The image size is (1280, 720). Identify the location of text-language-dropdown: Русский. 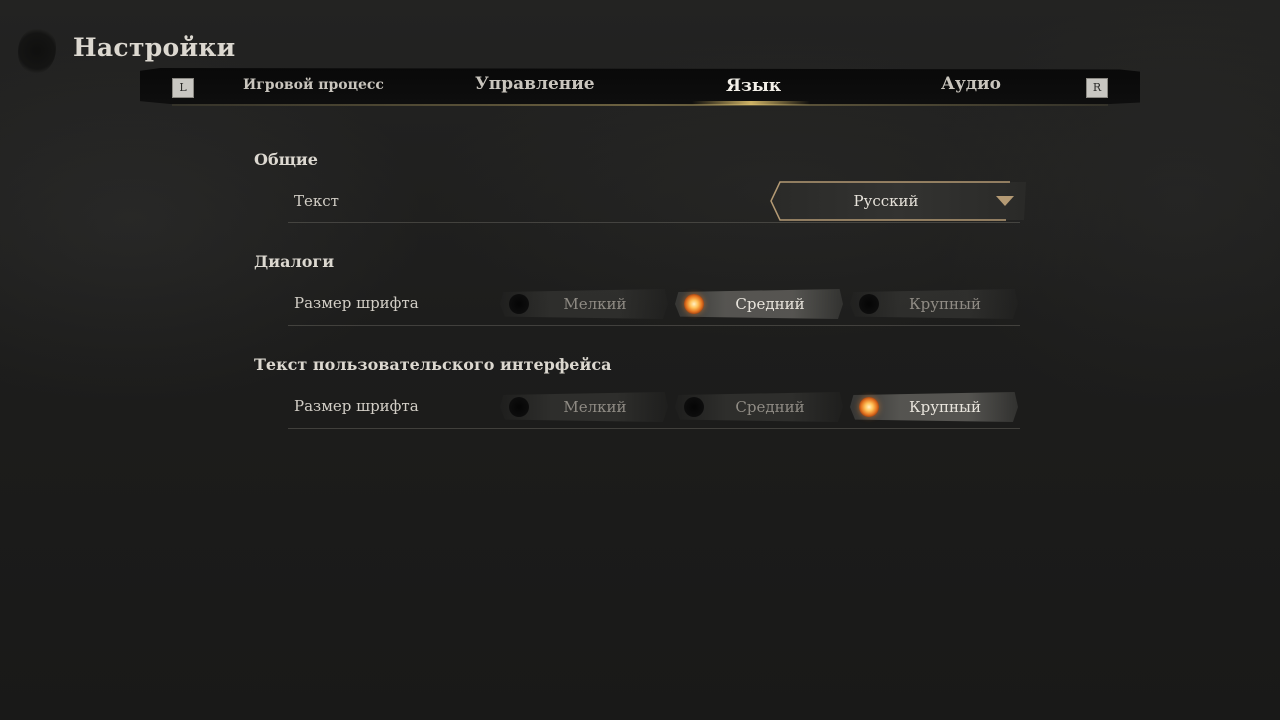
(899, 201).